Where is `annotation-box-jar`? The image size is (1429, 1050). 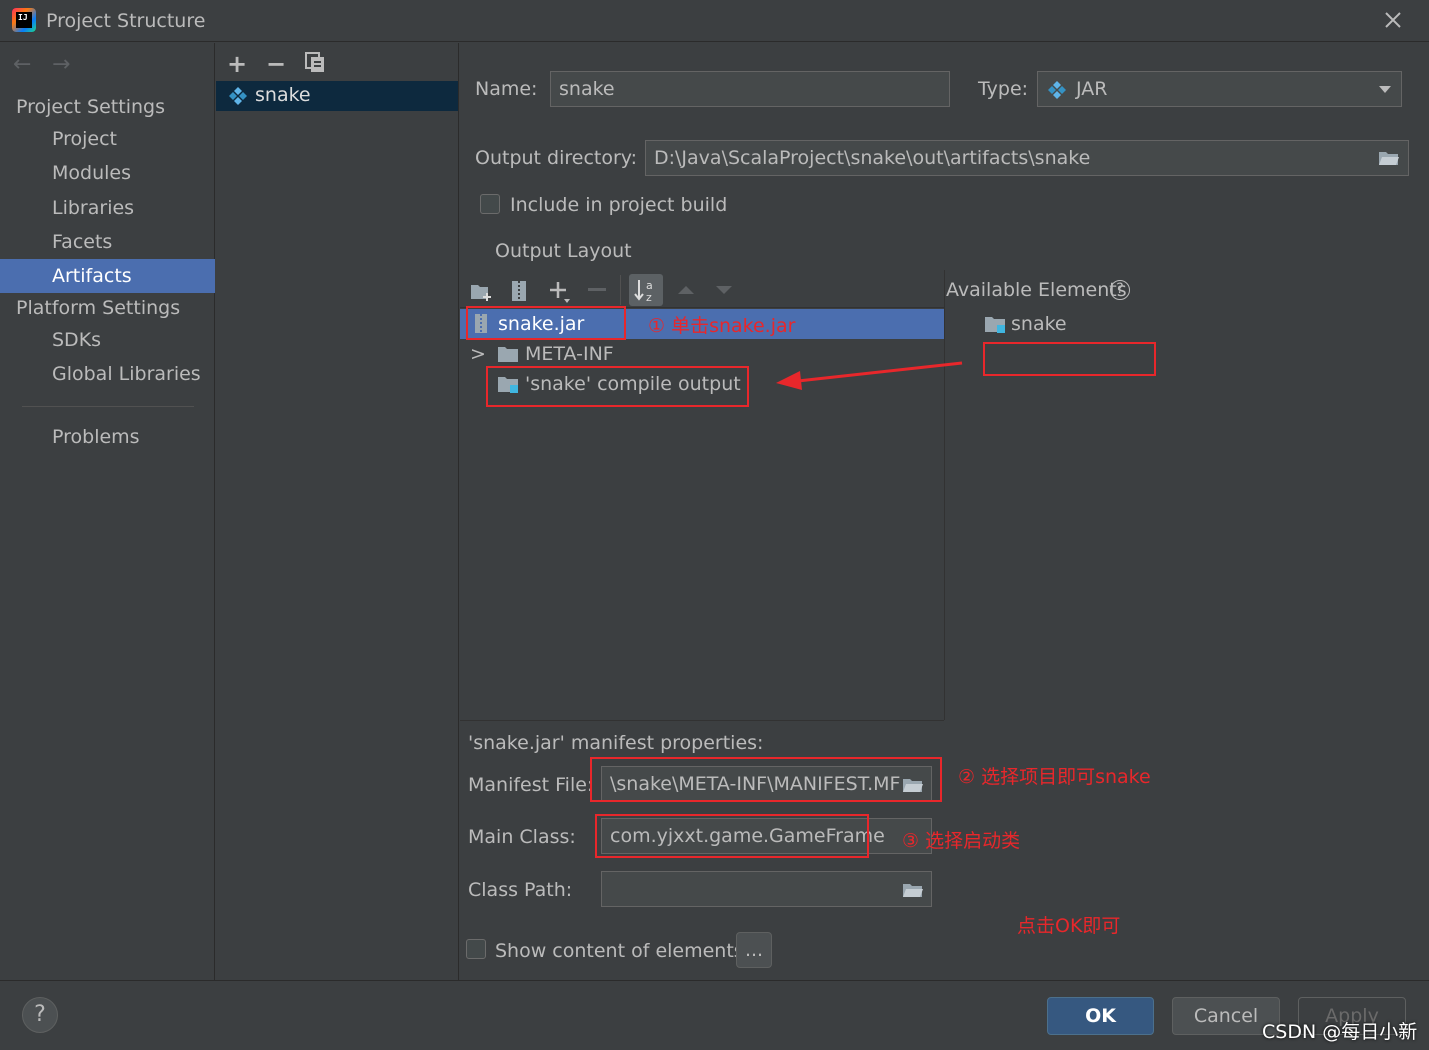
annotation-box-jar is located at coordinates (546, 323).